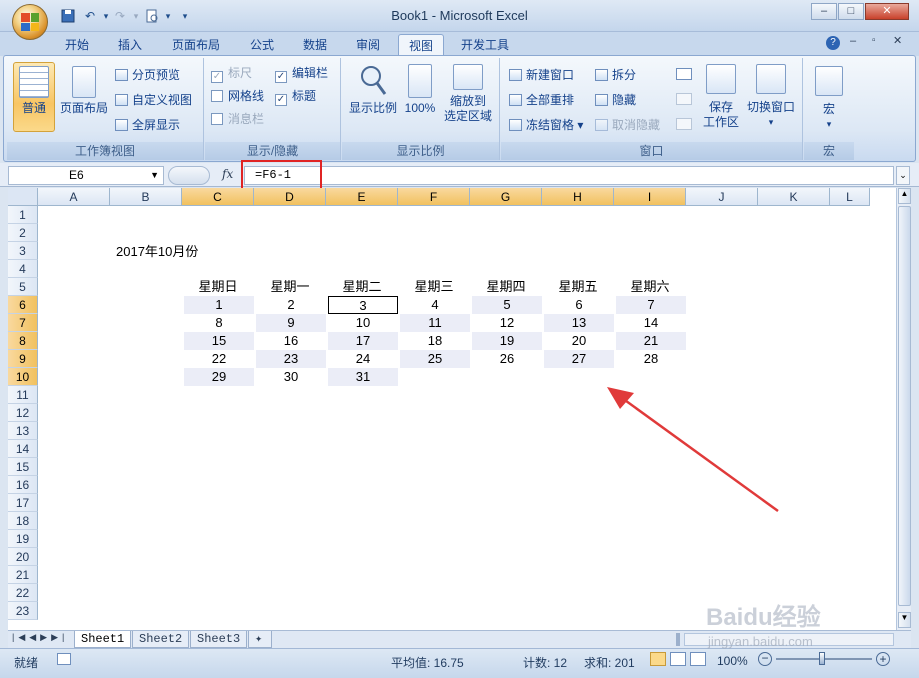 Image resolution: width=919 pixels, height=678 pixels. What do you see at coordinates (851, 11) in the screenshot?
I see `maximize-button: □` at bounding box center [851, 11].